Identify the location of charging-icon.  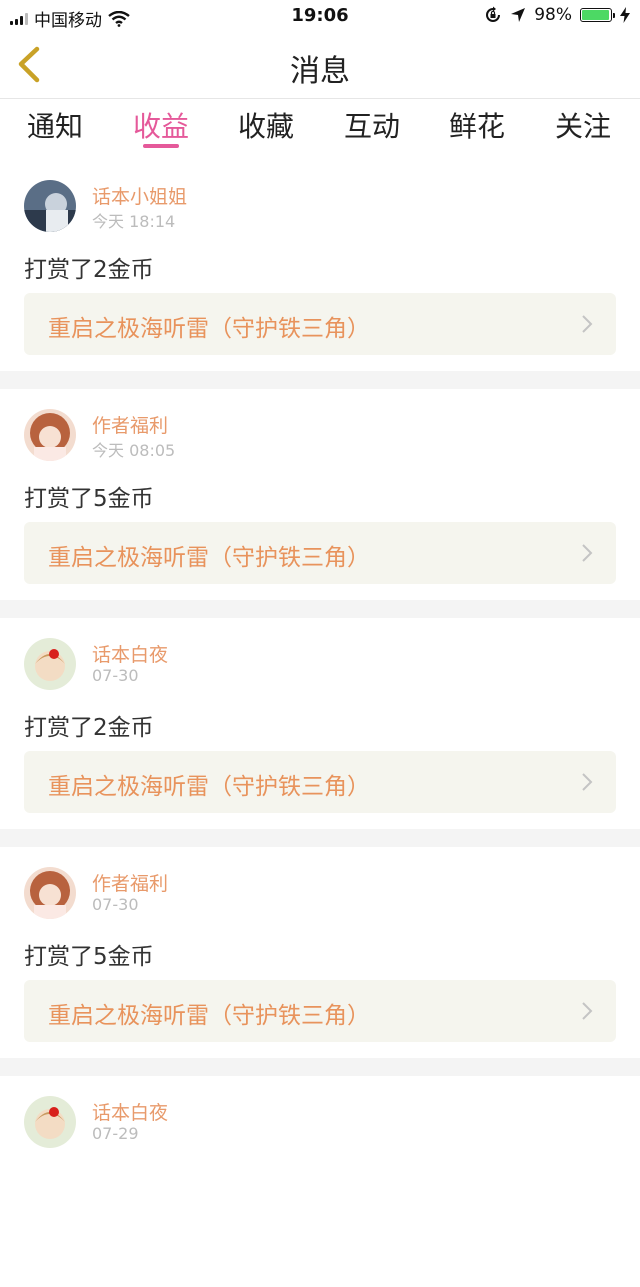
(625, 15).